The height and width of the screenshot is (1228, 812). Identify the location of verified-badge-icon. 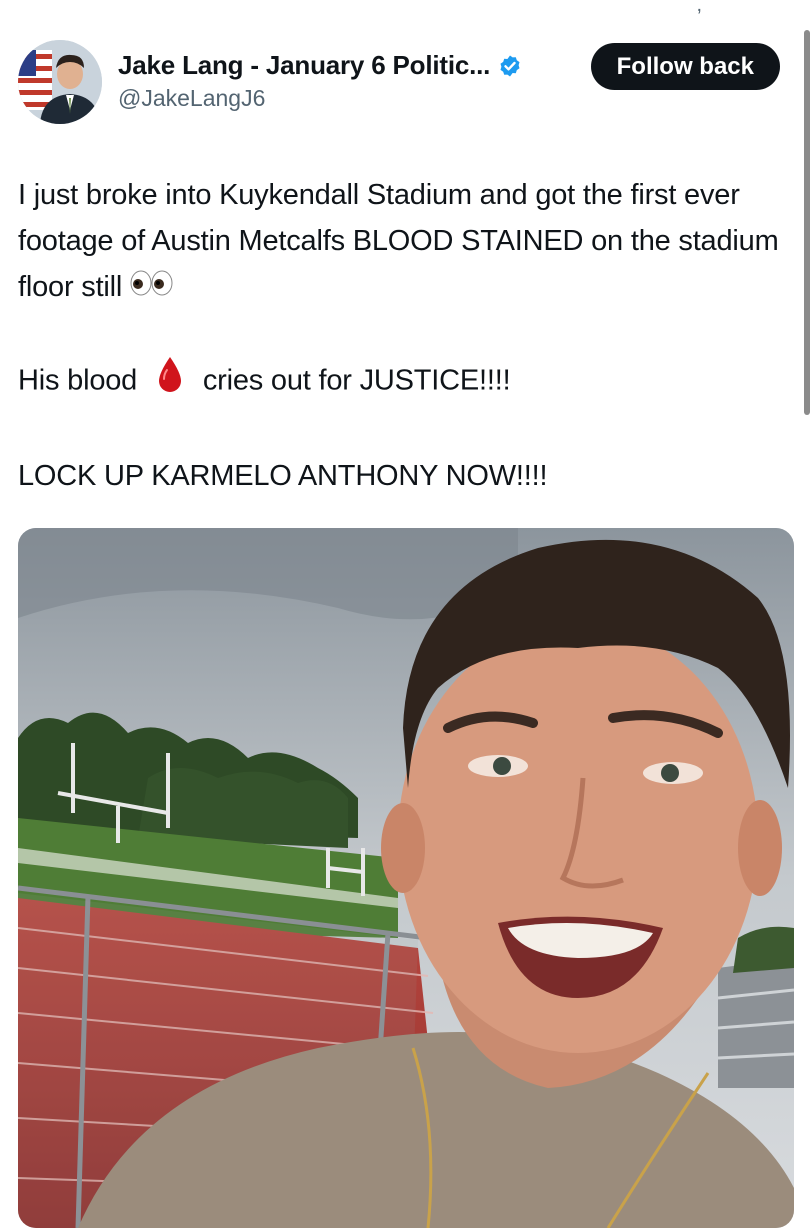
(510, 65).